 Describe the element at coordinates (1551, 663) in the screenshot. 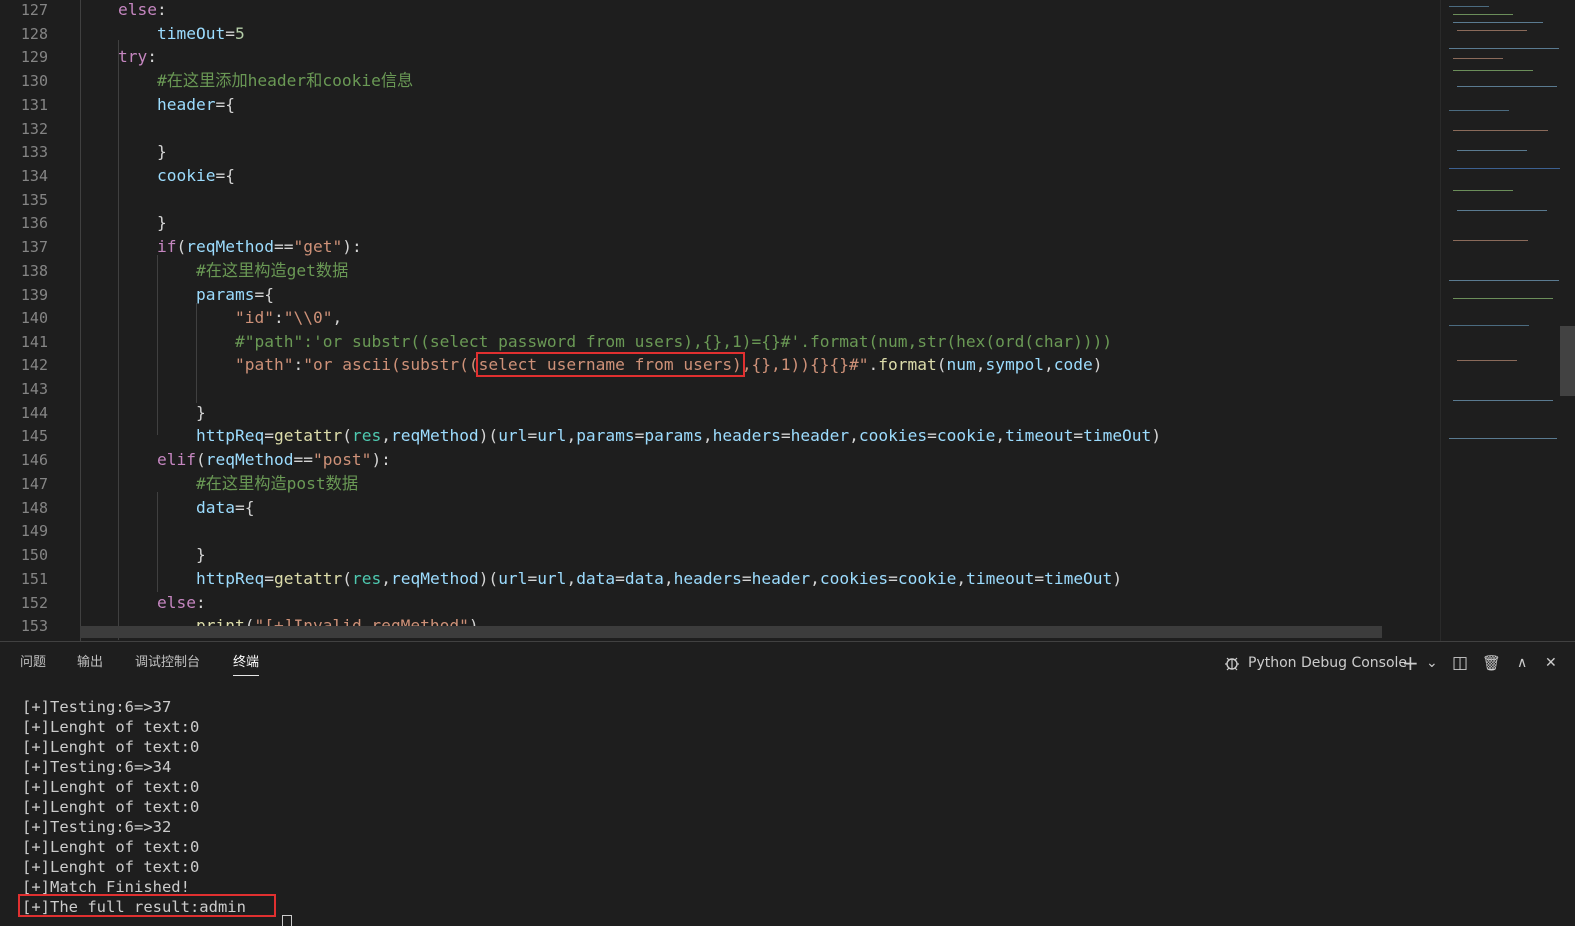

I see `close-panel-button: ✕` at that location.